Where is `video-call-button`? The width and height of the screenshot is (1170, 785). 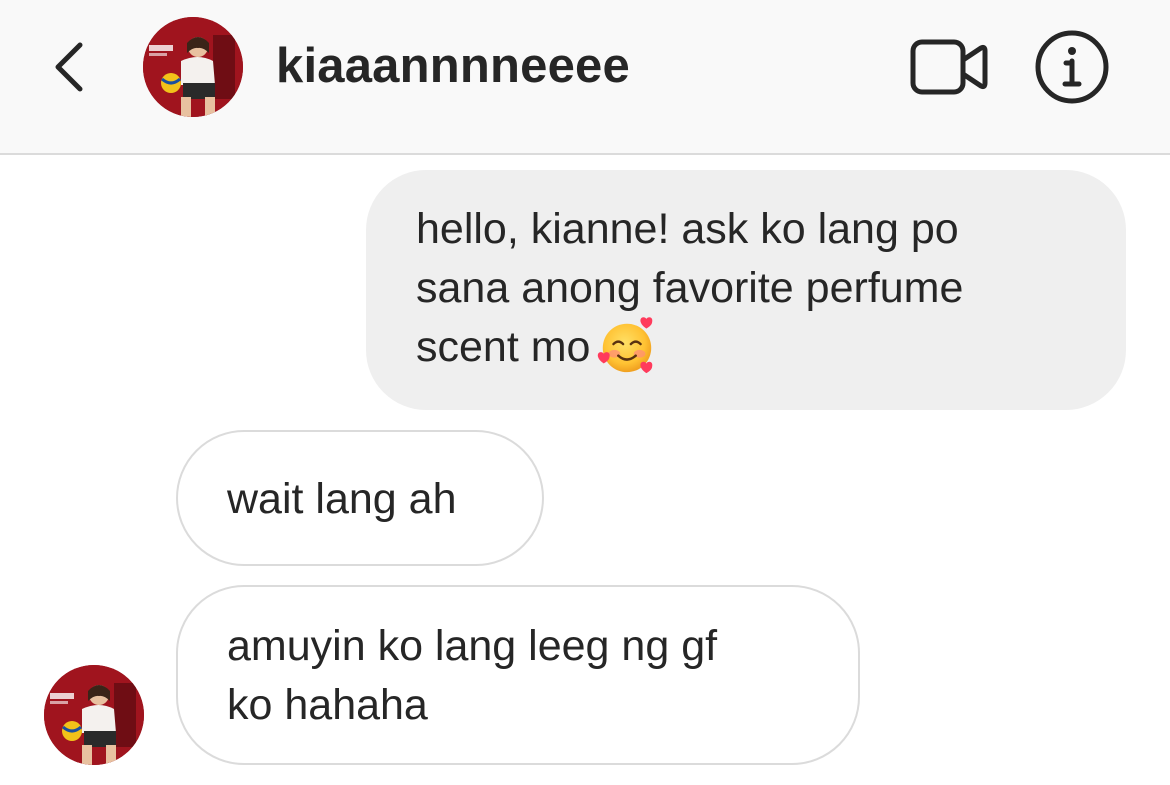
video-call-button is located at coordinates (949, 67).